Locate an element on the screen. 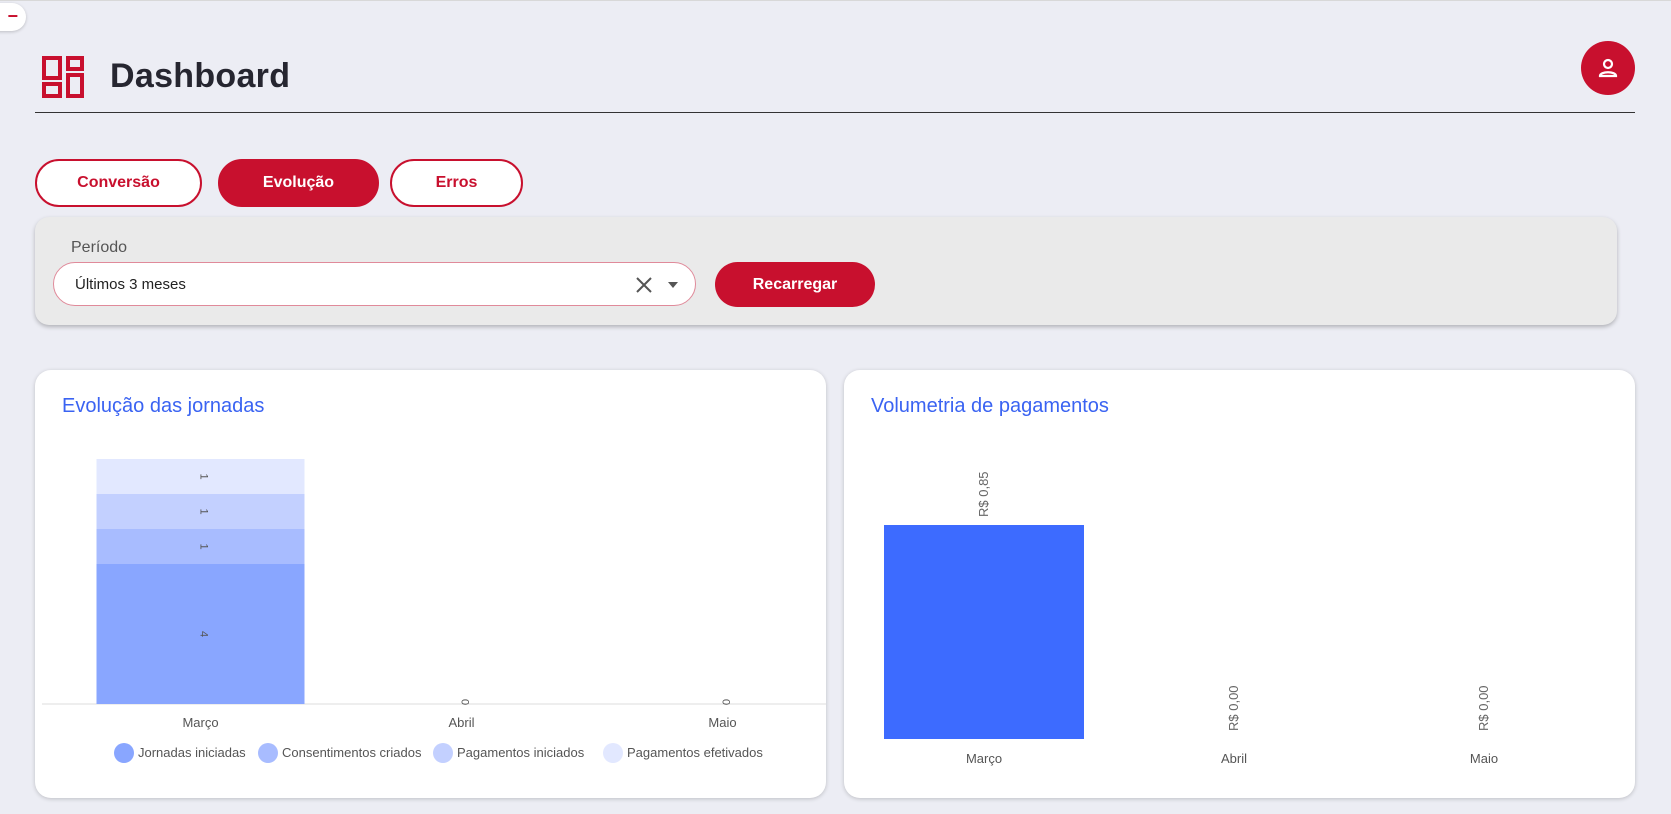  legend-label: Consentimentos criados is located at coordinates (352, 752).